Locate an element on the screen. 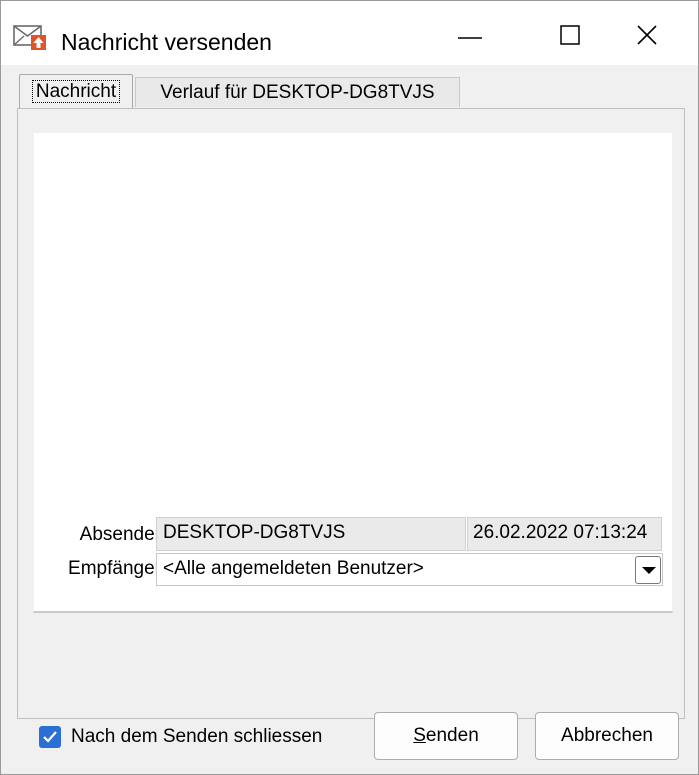 The width and height of the screenshot is (699, 775). envelope-upload-icon is located at coordinates (33, 38).